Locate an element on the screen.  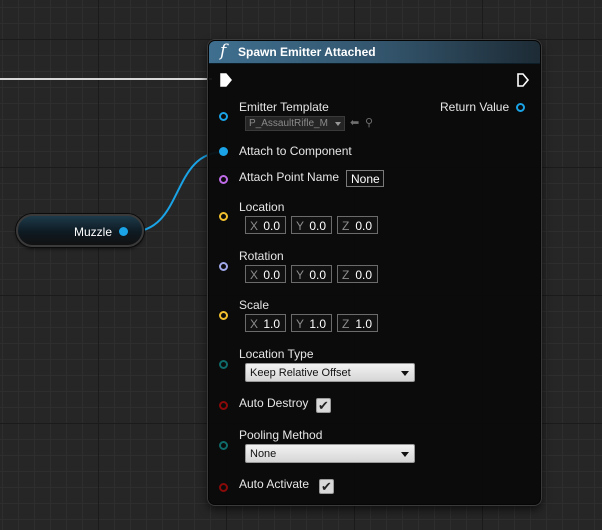
scale-pin is located at coordinates (223, 315).